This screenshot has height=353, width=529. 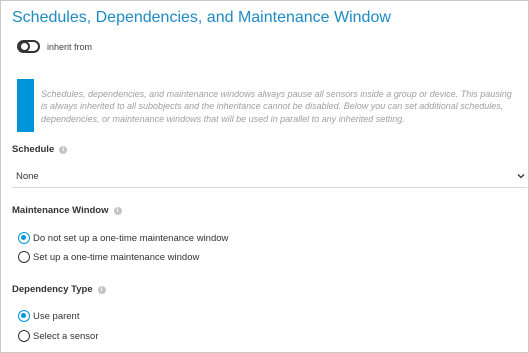 What do you see at coordinates (116, 257) in the screenshot?
I see `radio-label: Set up a one-time maintenance window` at bounding box center [116, 257].